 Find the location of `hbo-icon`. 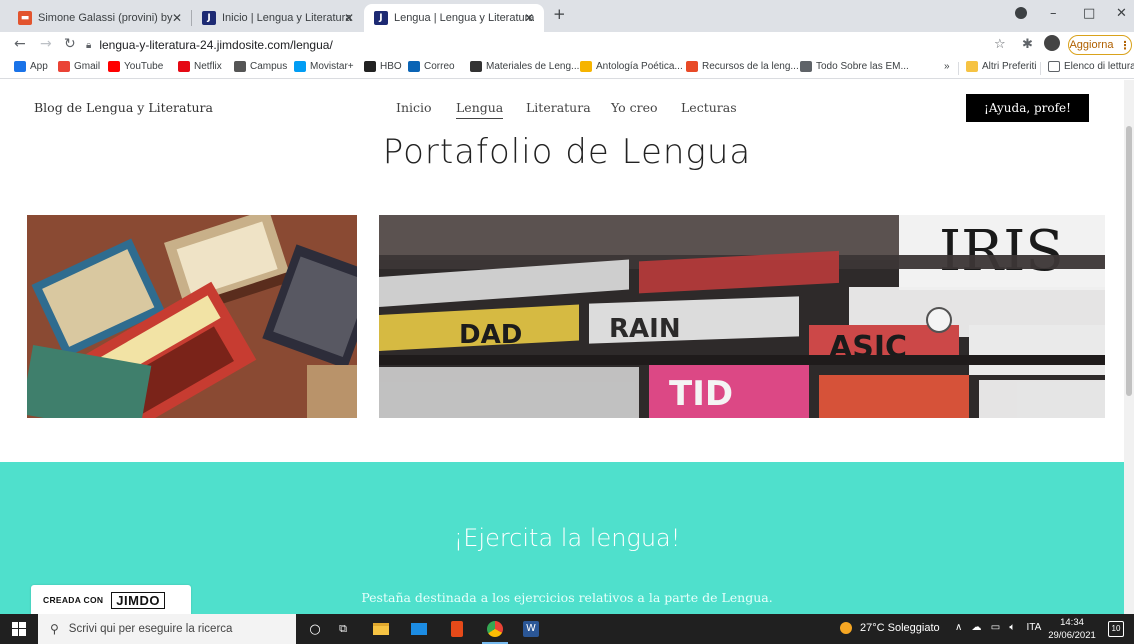

hbo-icon is located at coordinates (370, 66).